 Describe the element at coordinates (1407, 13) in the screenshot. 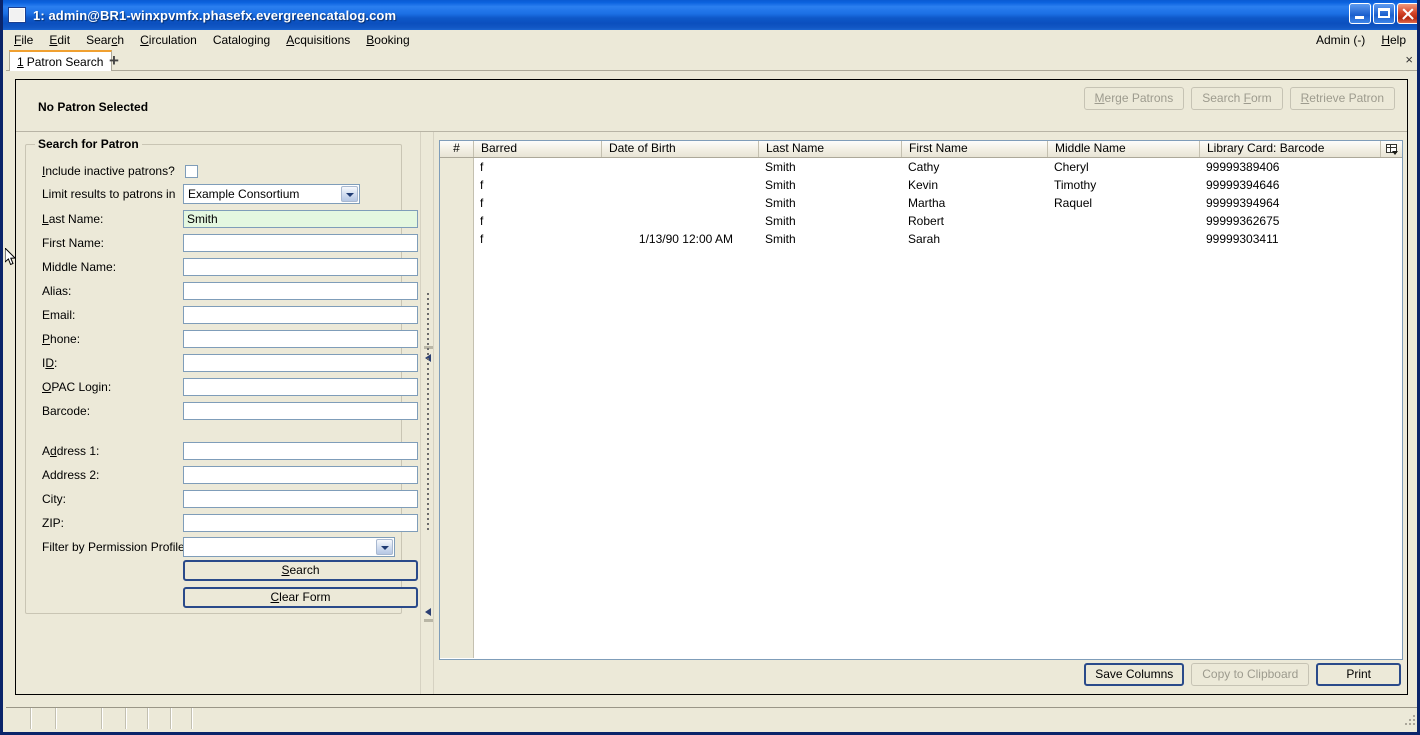

I see `close-button` at that location.